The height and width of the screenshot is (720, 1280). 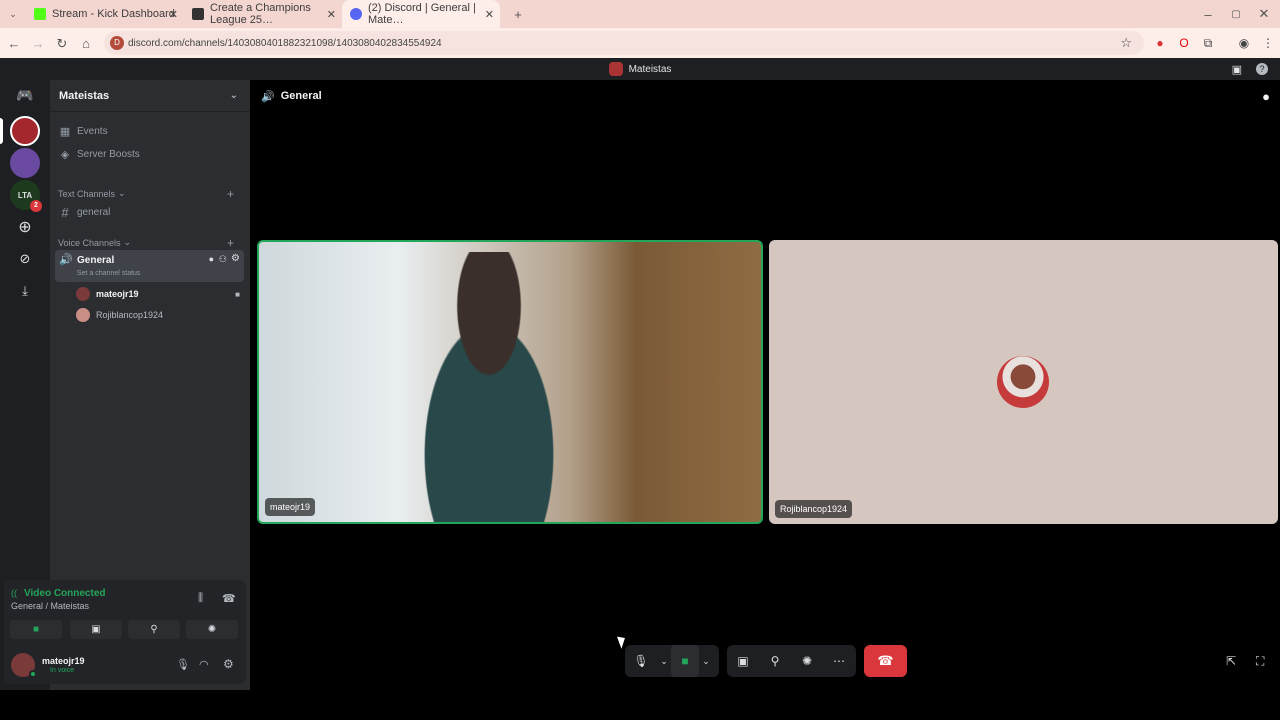 I want to click on home-icon: ⌂, so click(x=86, y=43).